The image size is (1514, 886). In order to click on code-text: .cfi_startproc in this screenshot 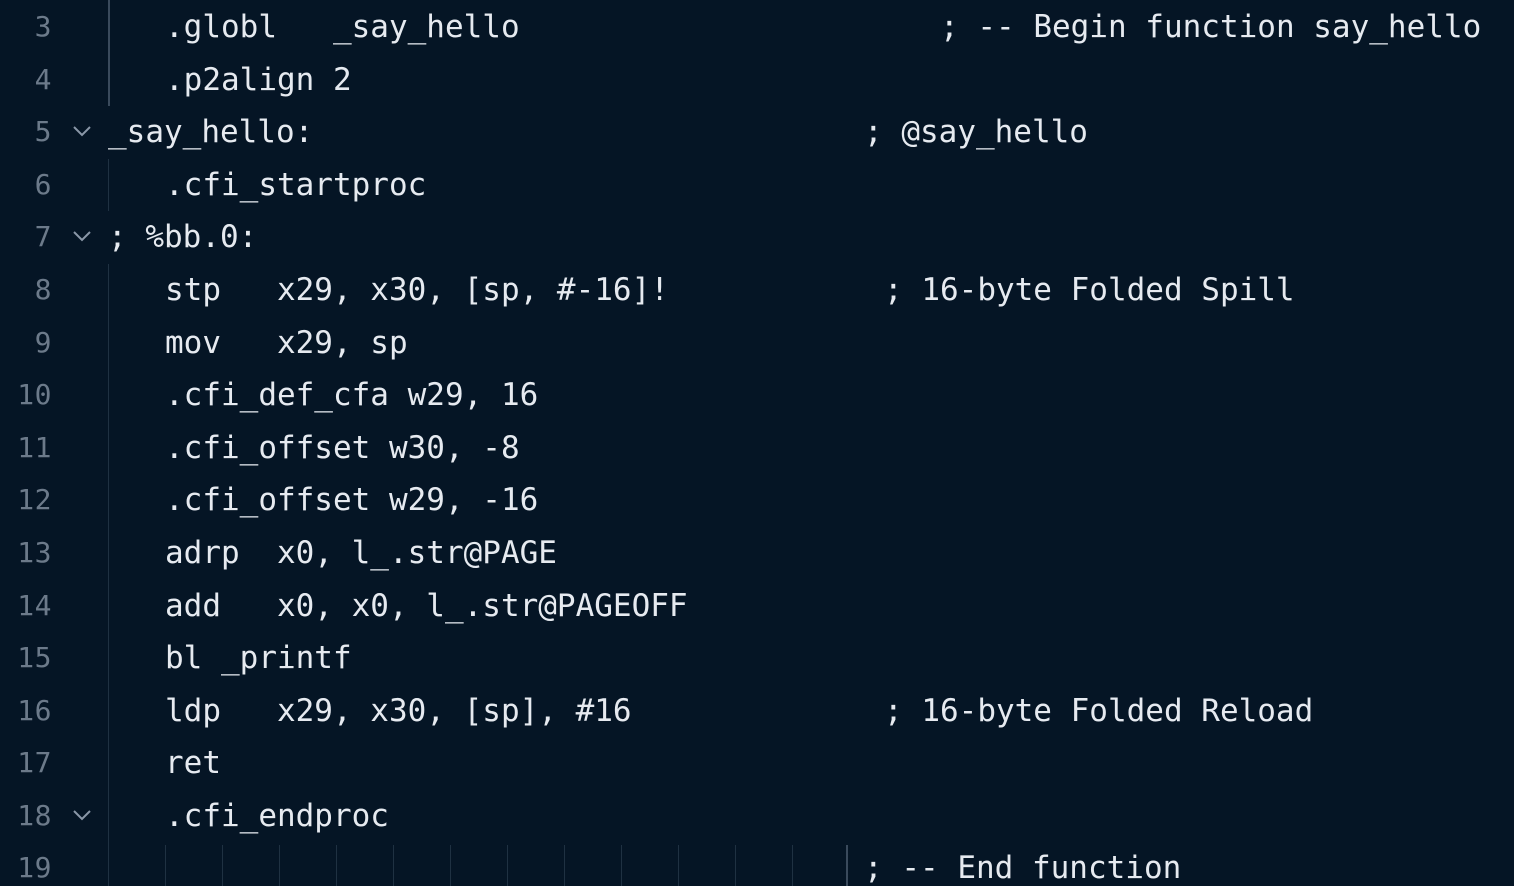, I will do `click(296, 185)`.